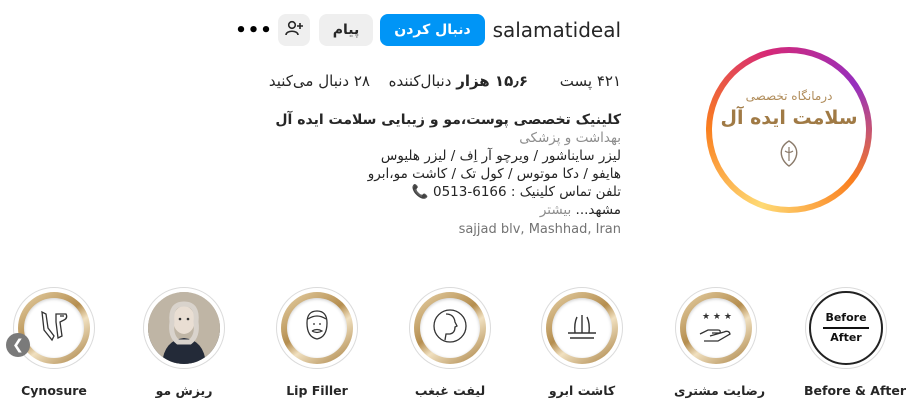 The height and width of the screenshot is (411, 908). I want to click on logo-subtitle: درمانگاه تخصصی, so click(789, 96).